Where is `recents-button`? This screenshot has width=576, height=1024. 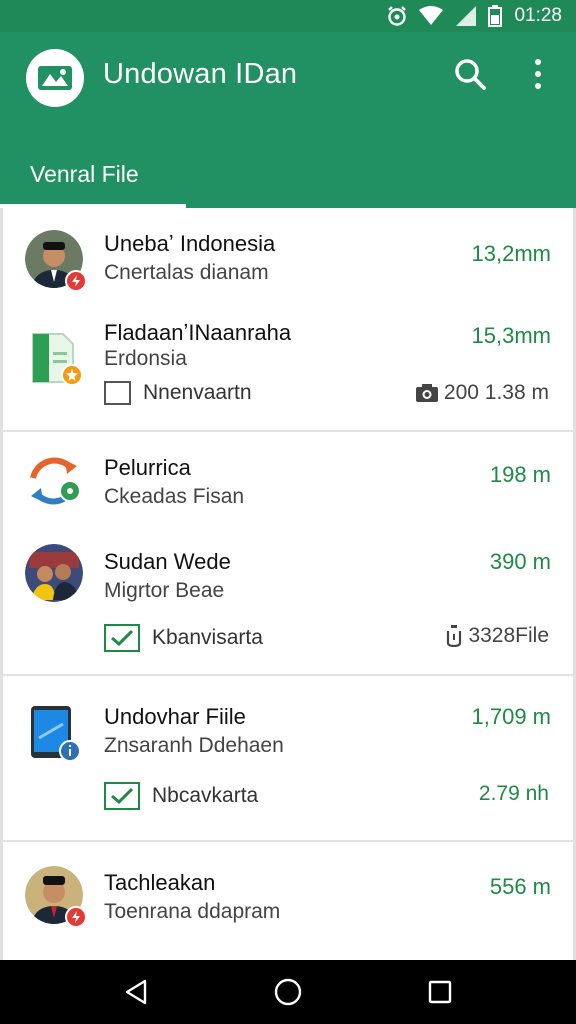 recents-button is located at coordinates (440, 992).